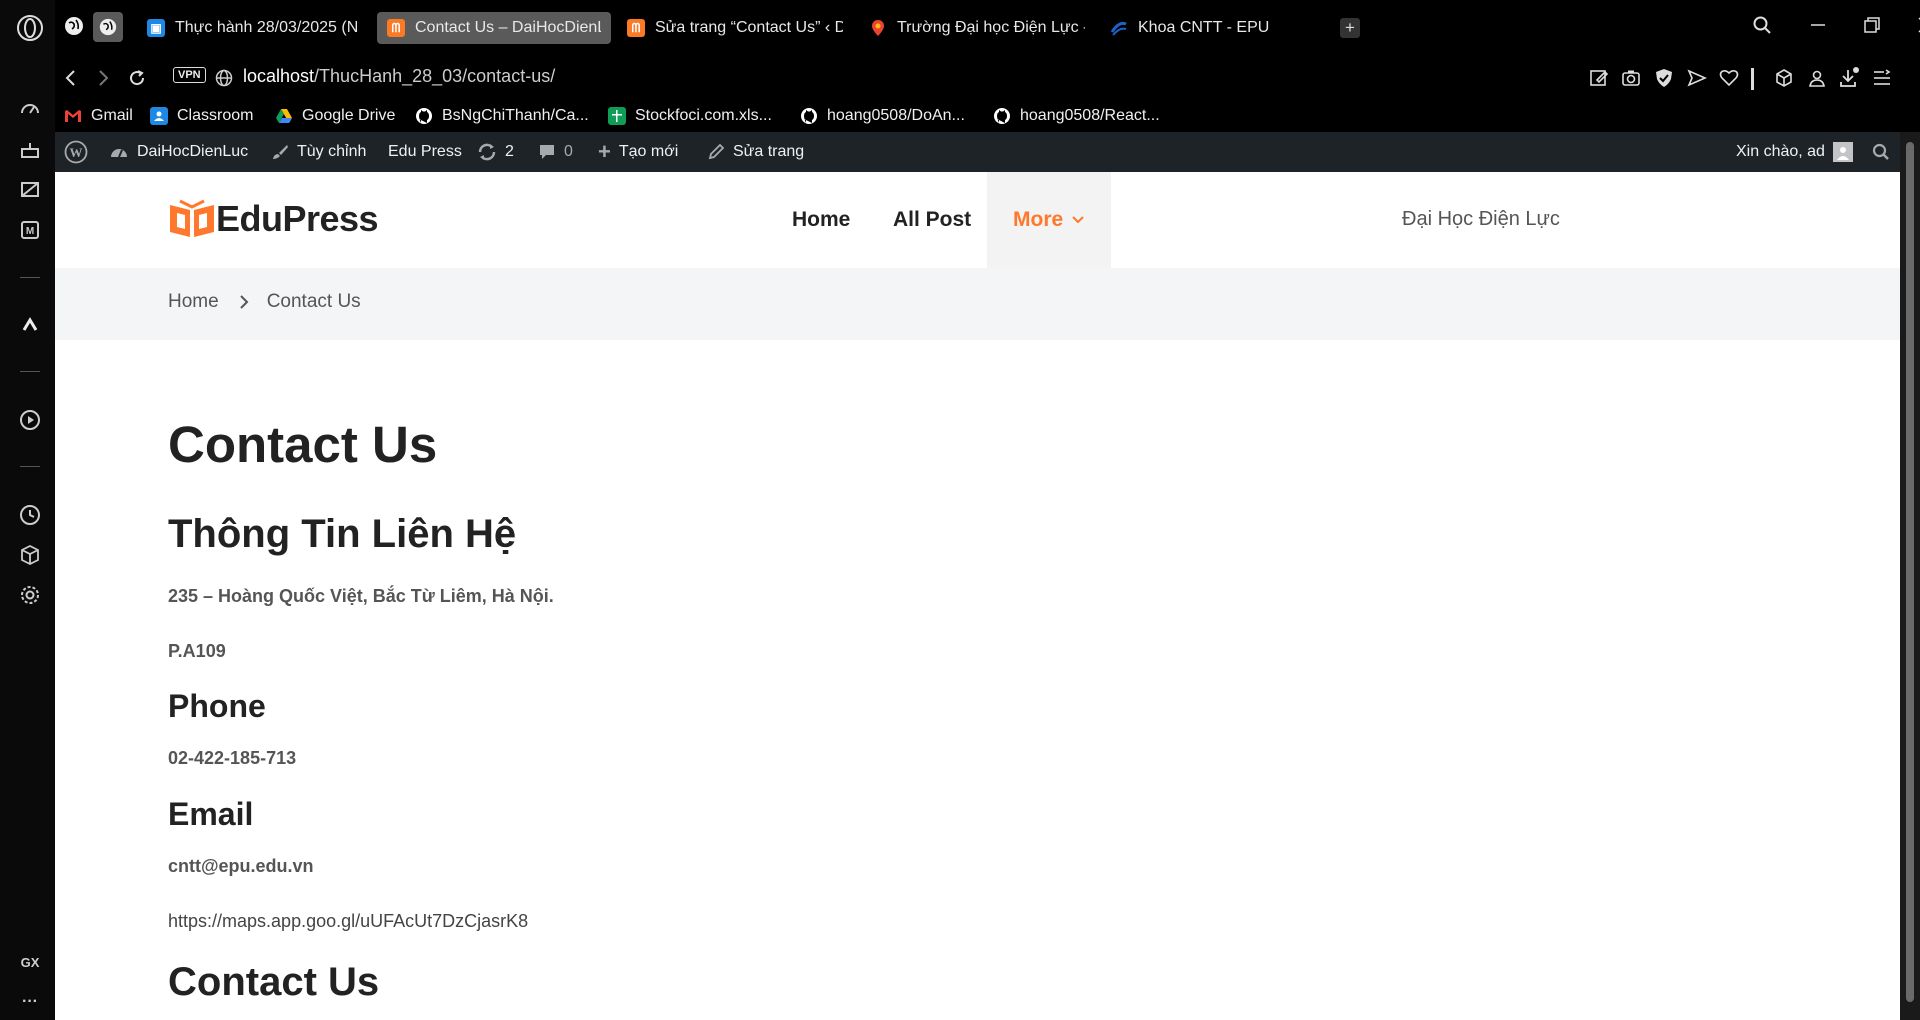 This screenshot has width=1920, height=1020. Describe the element at coordinates (977, 304) in the screenshot. I see `breadcrumb: Home Contact Us` at that location.